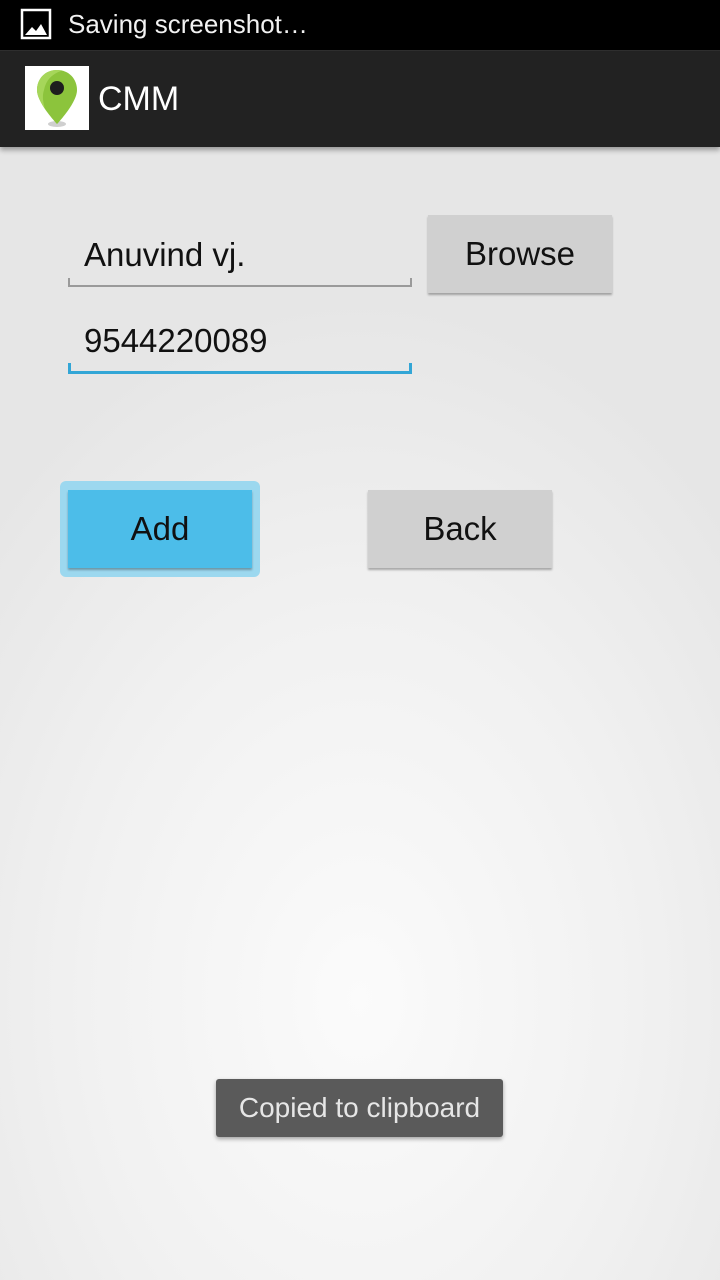 This screenshot has width=720, height=1280. Describe the element at coordinates (520, 254) in the screenshot. I see `browse-button: Browse` at that location.